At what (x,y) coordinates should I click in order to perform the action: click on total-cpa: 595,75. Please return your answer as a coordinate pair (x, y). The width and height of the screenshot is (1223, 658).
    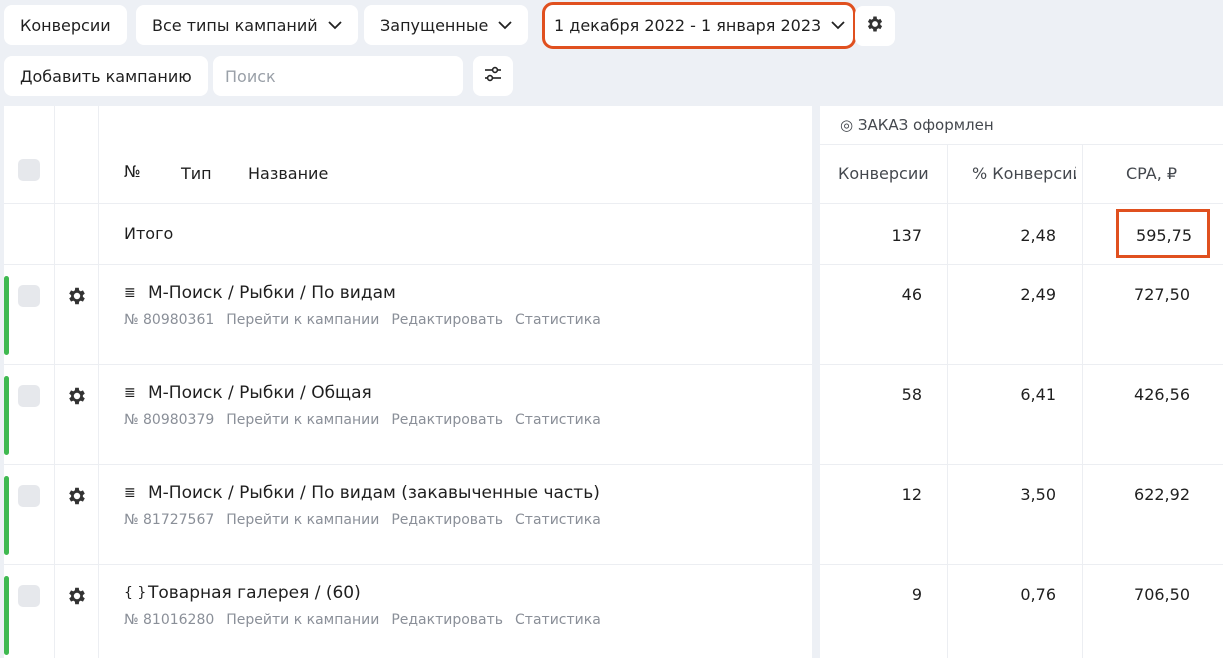
    Looking at the image, I should click on (1164, 235).